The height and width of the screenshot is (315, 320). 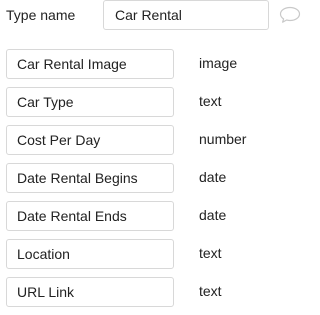 I want to click on field-row: Car Rental Image image, so click(x=155, y=68).